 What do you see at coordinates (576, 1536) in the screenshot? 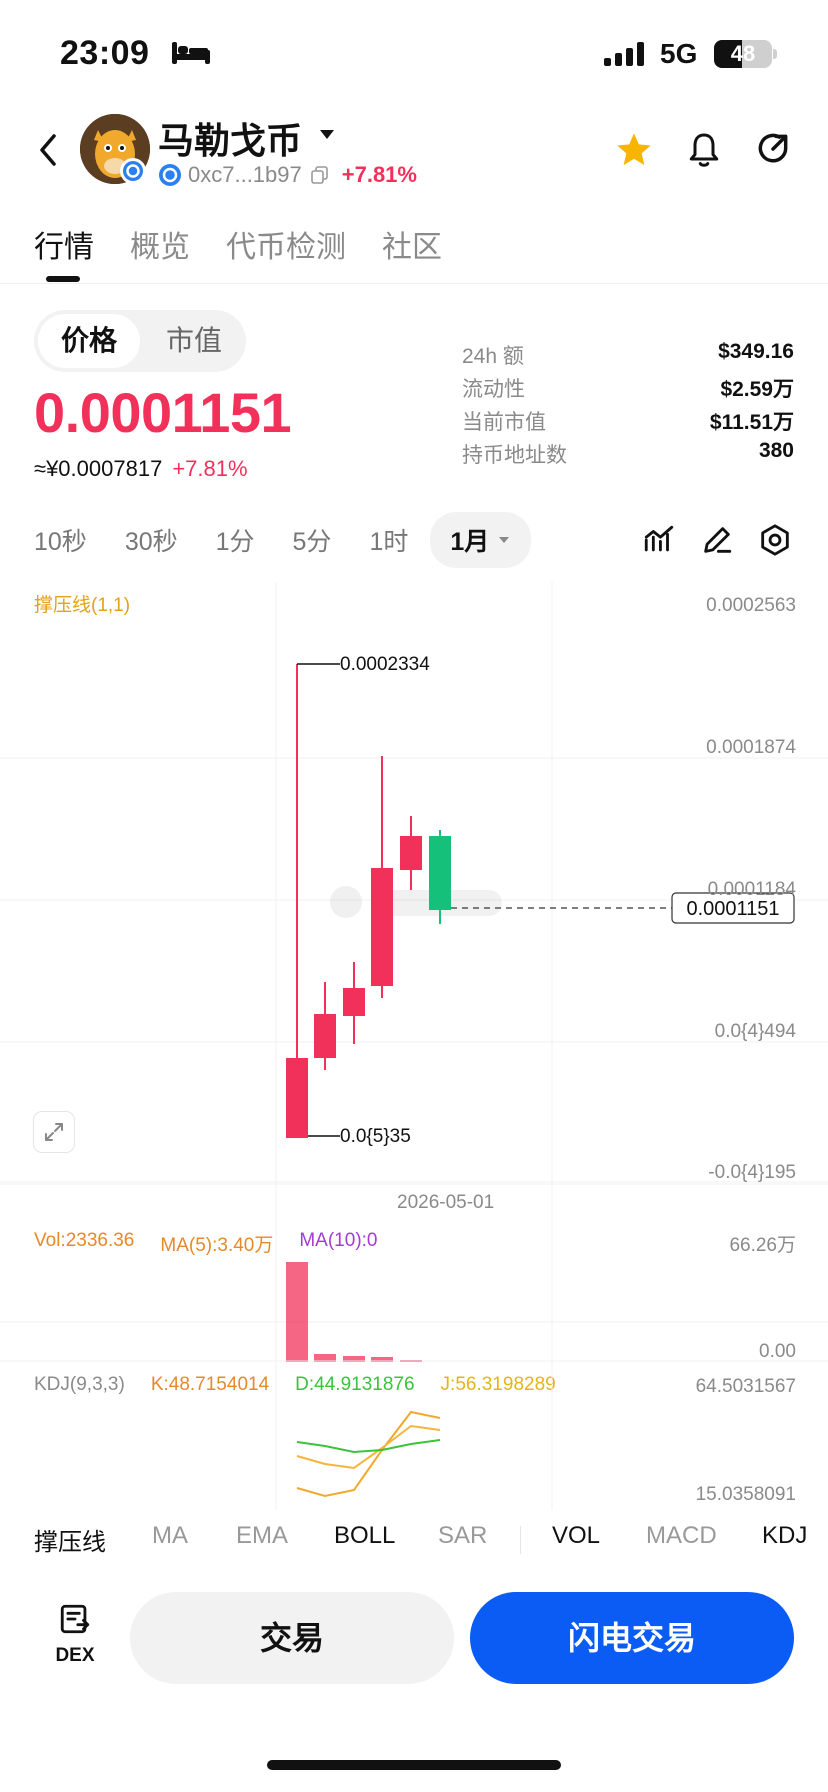
I see `ind-tab-vol: VOL` at bounding box center [576, 1536].